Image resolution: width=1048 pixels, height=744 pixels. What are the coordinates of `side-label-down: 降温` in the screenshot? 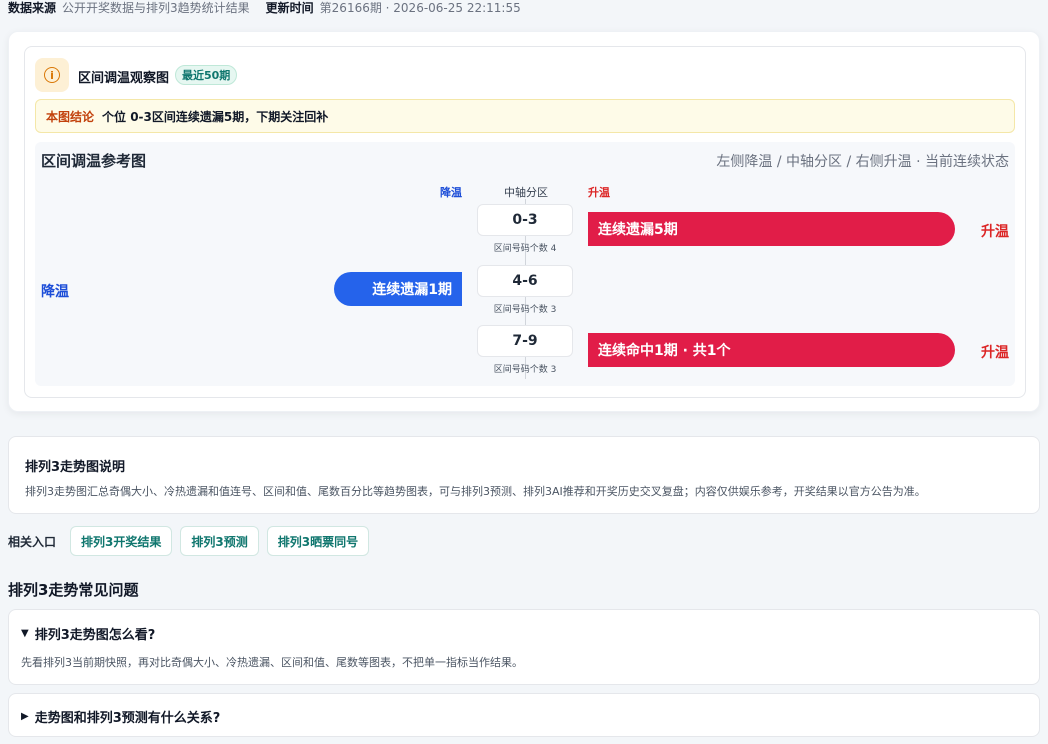 It's located at (55, 292).